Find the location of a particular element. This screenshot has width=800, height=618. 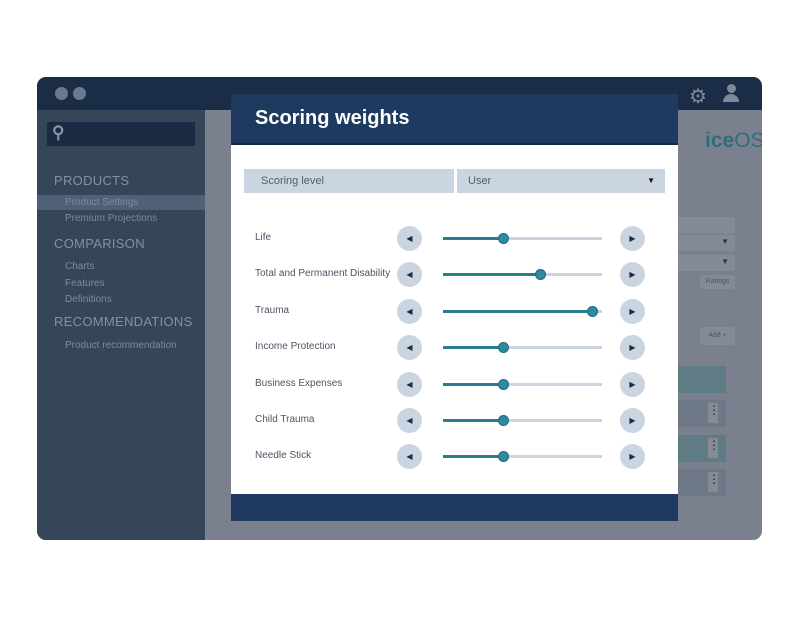

weight-row: Business Expenses ◀ ▶ is located at coordinates (454, 384).